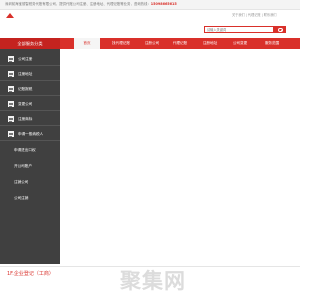 This screenshot has height=300, width=320. I want to click on nav-item-bookkeeping: 代理记账, so click(180, 43).